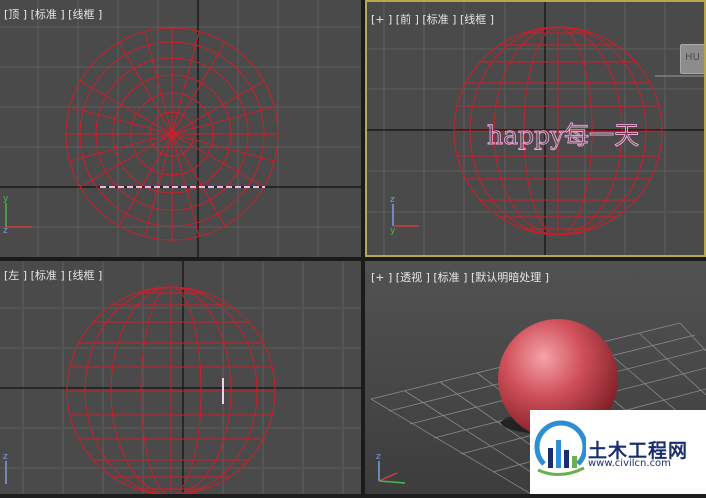 This screenshot has height=498, width=706. I want to click on watermark: 土木工程网 www.civilcn.com, so click(618, 452).